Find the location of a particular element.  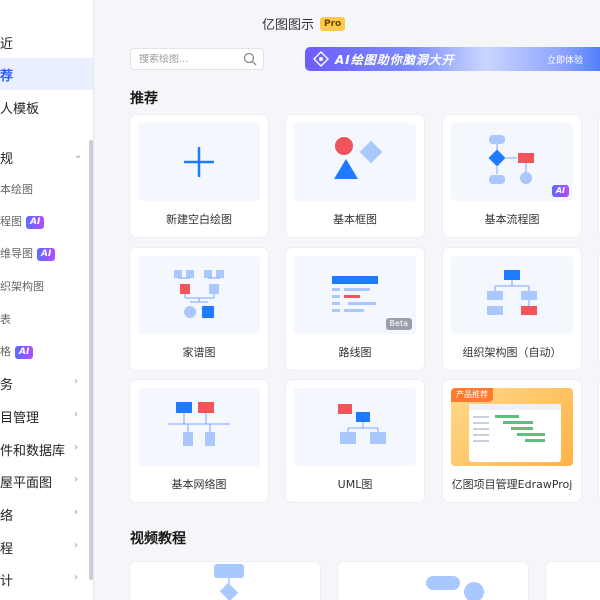

sidebar-item-label: 本绘图 is located at coordinates (16, 189).